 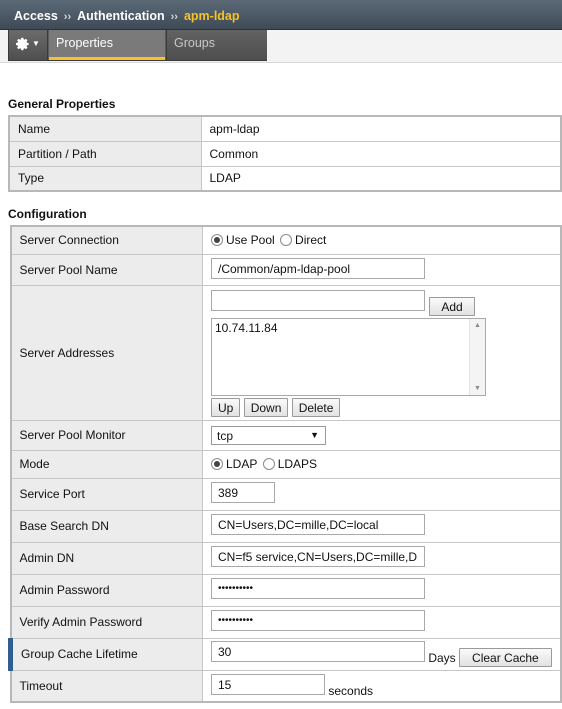 I want to click on breadcrumb: Access ›› Authentication ›› apm-ldap, so click(x=281, y=15).